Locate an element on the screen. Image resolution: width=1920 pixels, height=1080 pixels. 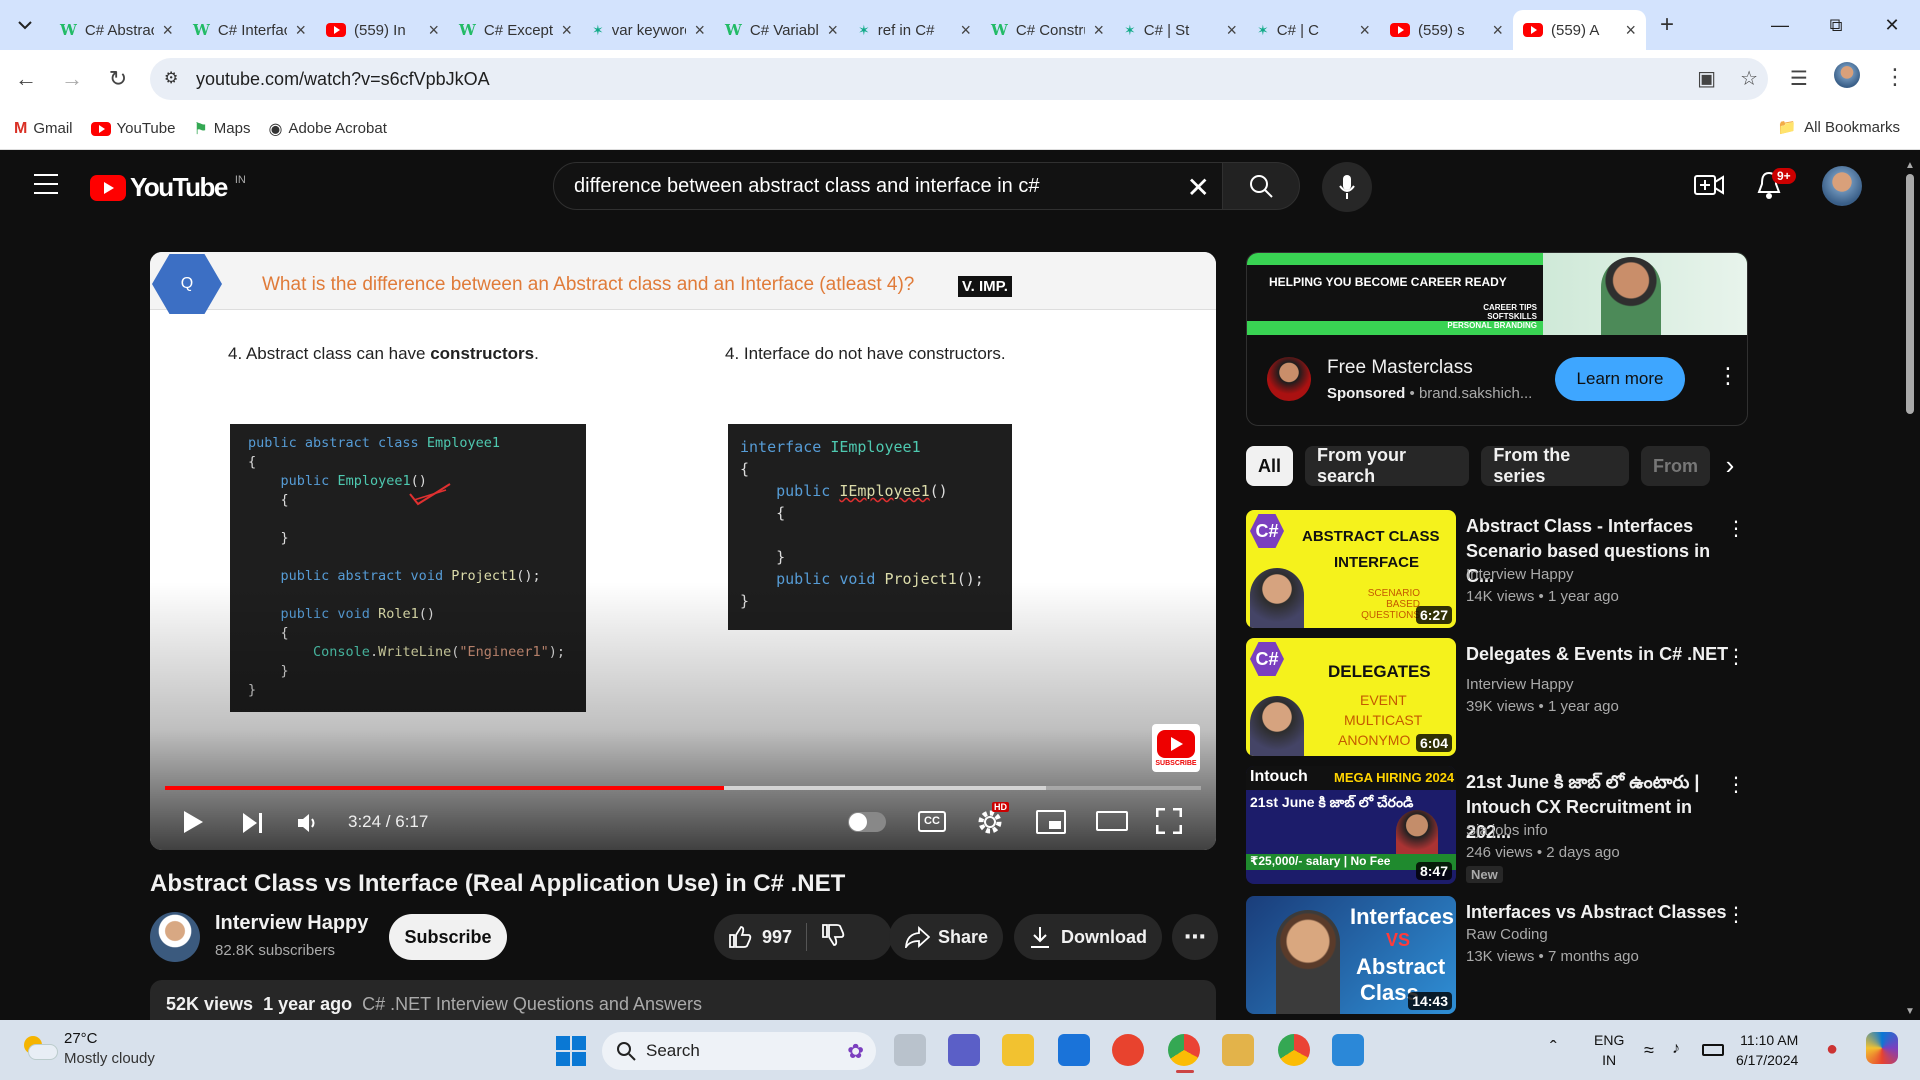
chip-from-search: From your search is located at coordinates (1387, 466).